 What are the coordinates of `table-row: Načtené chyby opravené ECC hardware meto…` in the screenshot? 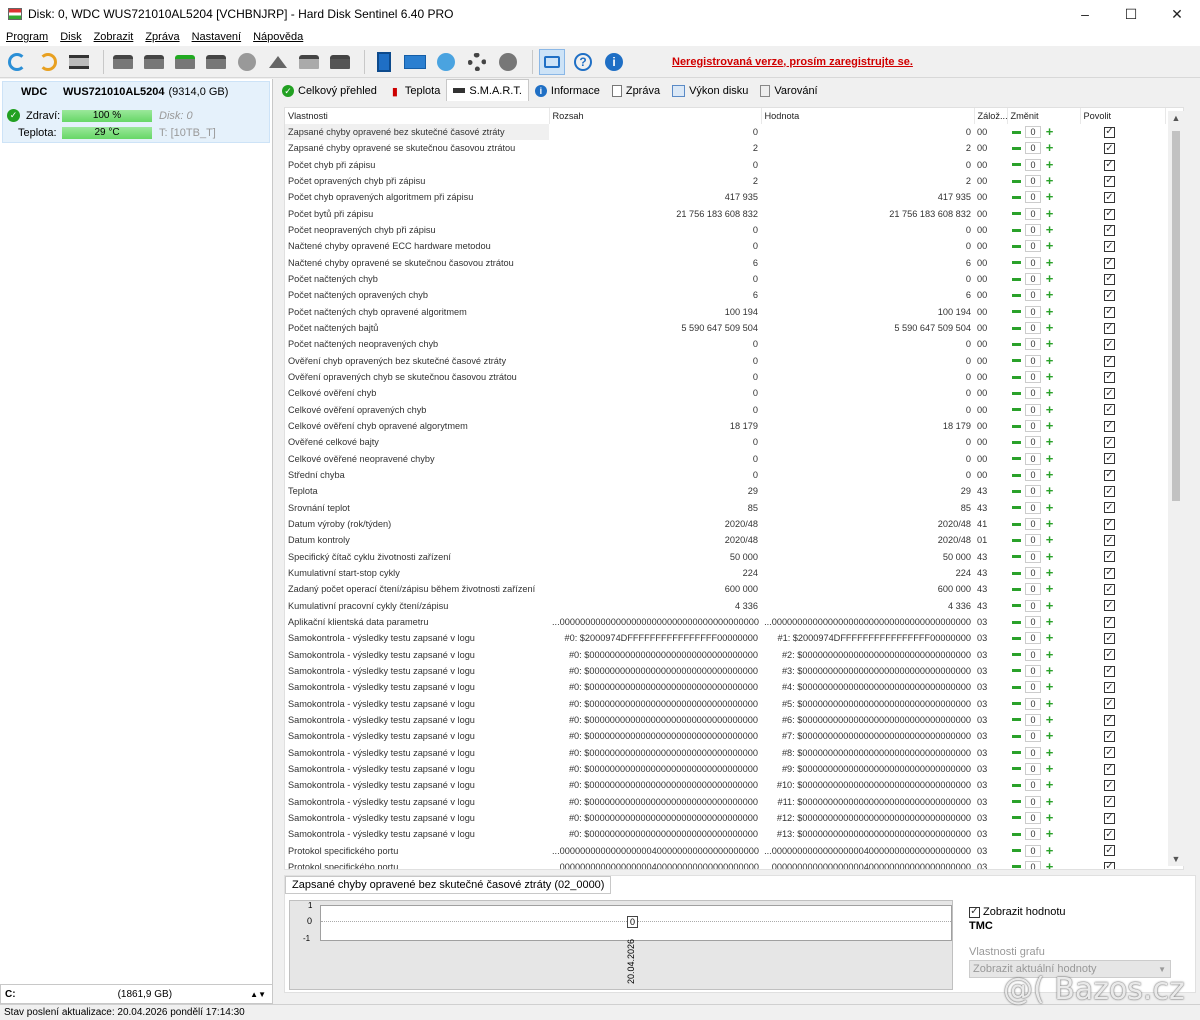 It's located at (725, 246).